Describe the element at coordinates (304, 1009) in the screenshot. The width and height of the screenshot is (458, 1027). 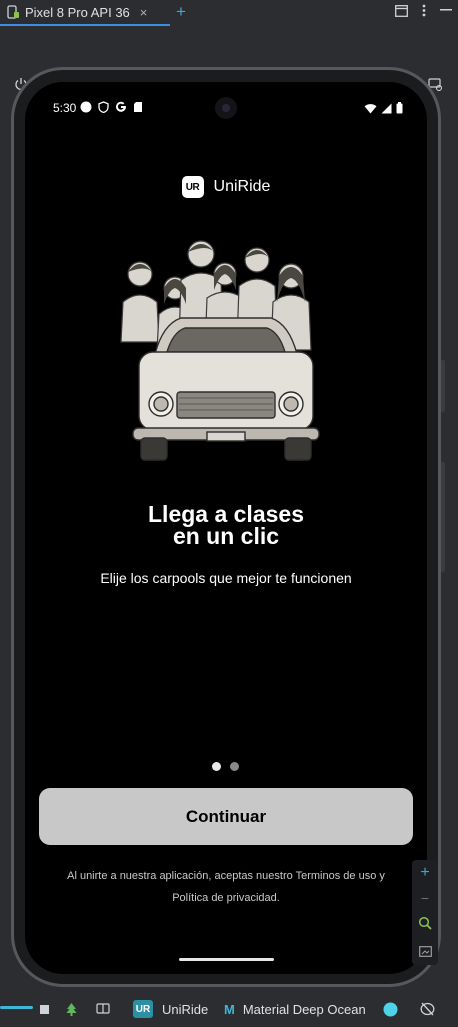
I see `theme-name: Material Deep Ocean` at that location.